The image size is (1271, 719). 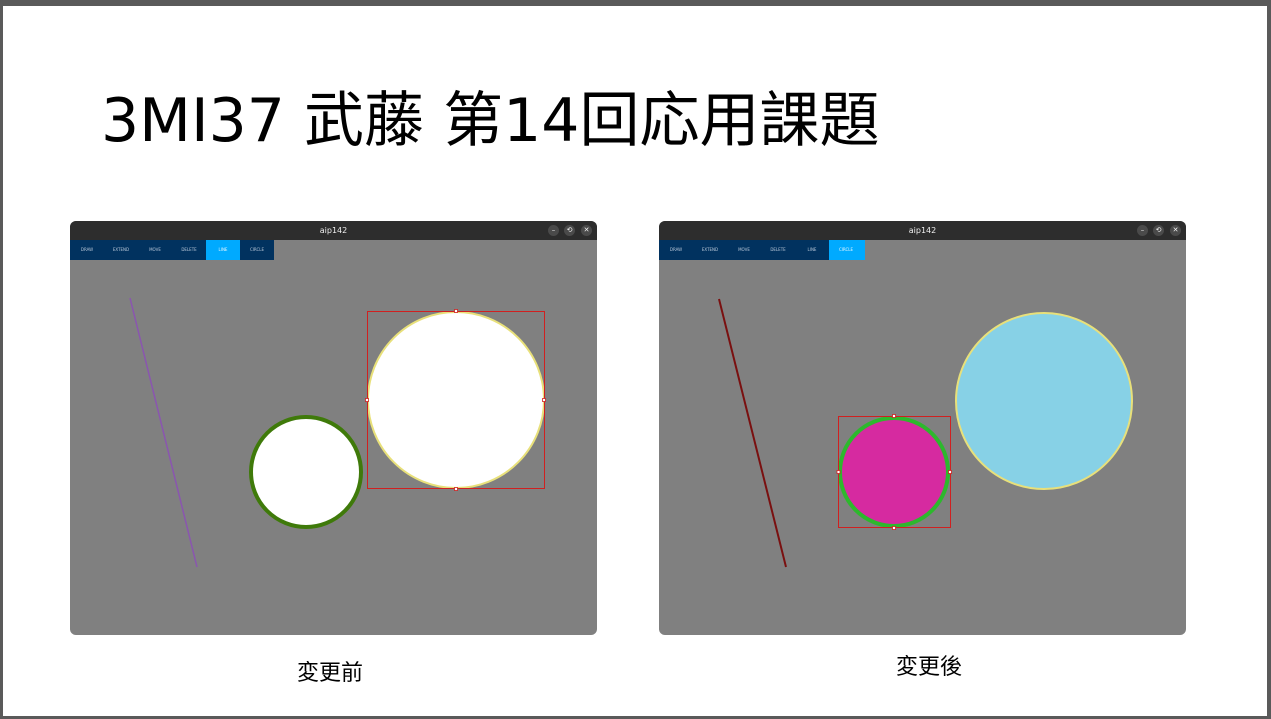 What do you see at coordinates (490, 121) in the screenshot?
I see `slide-title: 3MI37 武藤 第14回応用課題` at bounding box center [490, 121].